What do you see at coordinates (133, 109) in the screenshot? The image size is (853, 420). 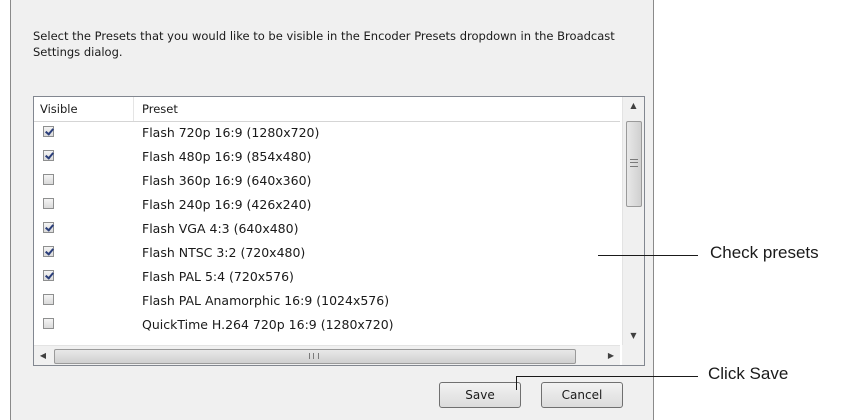 I see `column-divider` at bounding box center [133, 109].